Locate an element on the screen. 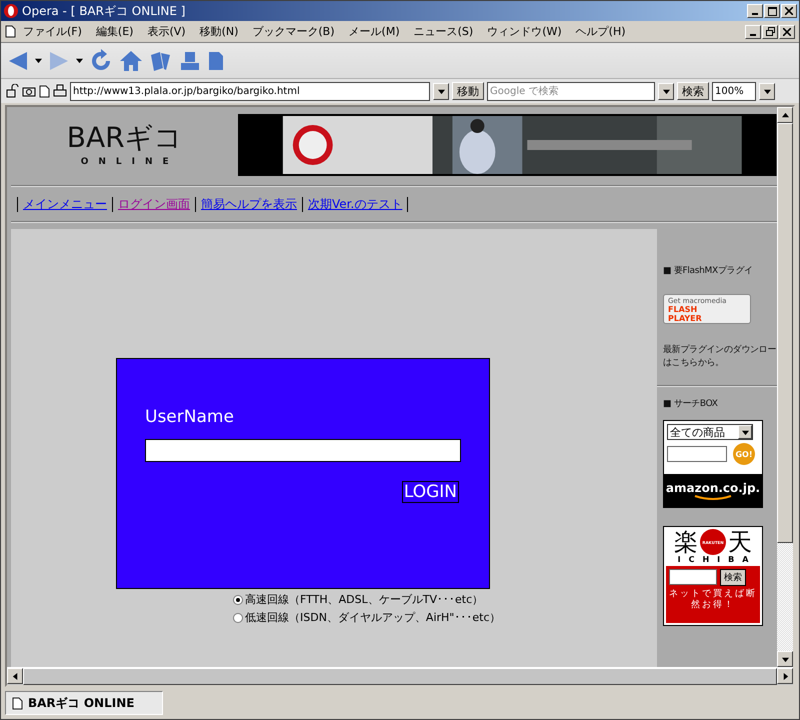 This screenshot has height=720, width=800. down-arrow-icon is located at coordinates (785, 659).